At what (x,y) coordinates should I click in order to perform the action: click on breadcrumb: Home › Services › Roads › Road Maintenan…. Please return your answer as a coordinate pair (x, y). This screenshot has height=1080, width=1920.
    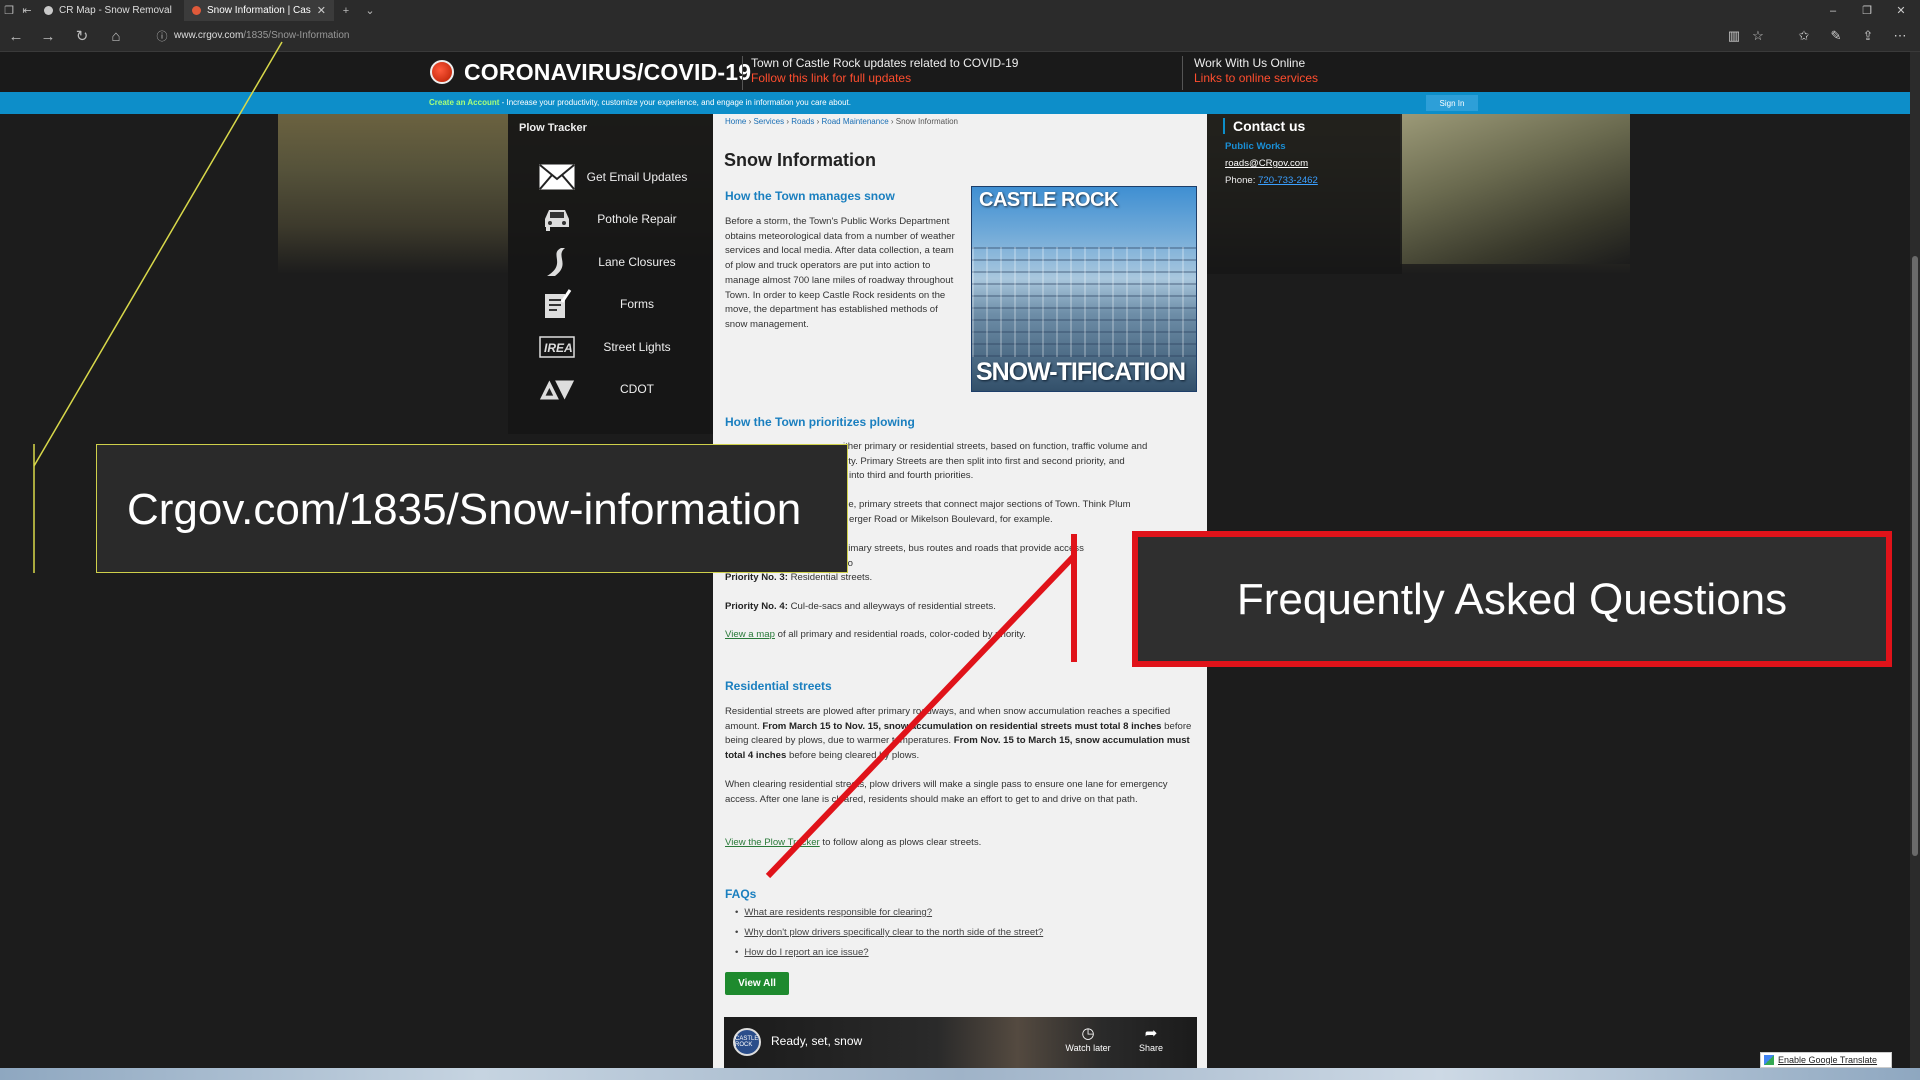
    Looking at the image, I should click on (842, 121).